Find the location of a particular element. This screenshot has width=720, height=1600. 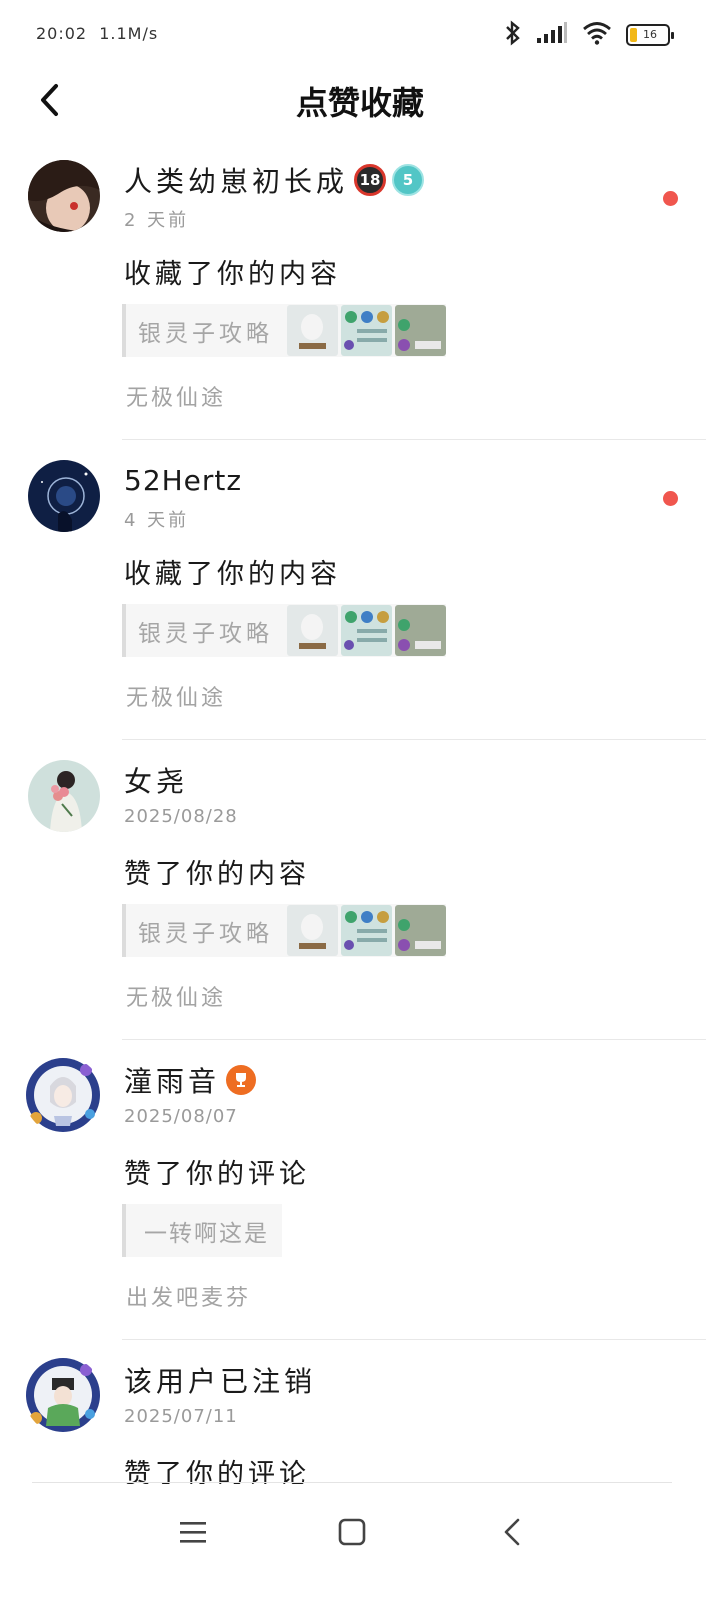

age-badge-icon: 18 is located at coordinates (370, 180).